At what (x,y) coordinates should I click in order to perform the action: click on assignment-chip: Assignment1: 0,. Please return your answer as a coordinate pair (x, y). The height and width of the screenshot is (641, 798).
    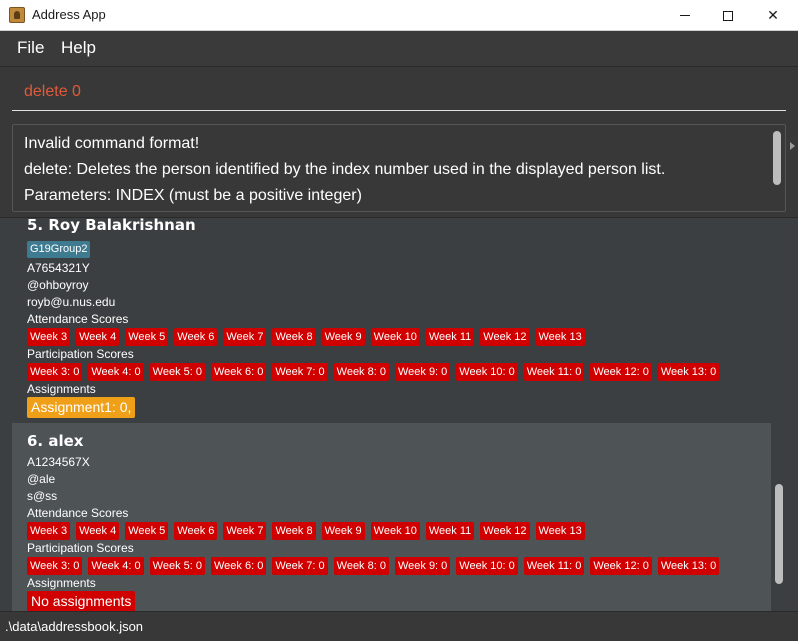
    Looking at the image, I should click on (81, 407).